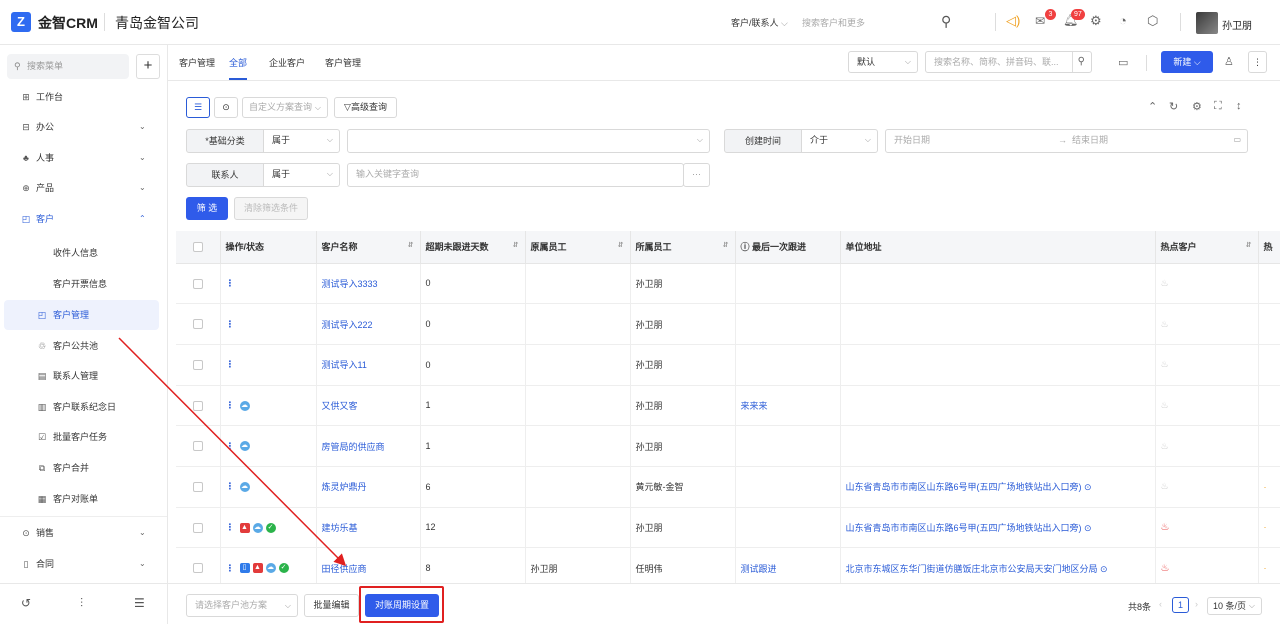  Describe the element at coordinates (83, 407) in the screenshot. I see `sidebar-item-anniversary: ▥ 客户联系纪念日` at that location.